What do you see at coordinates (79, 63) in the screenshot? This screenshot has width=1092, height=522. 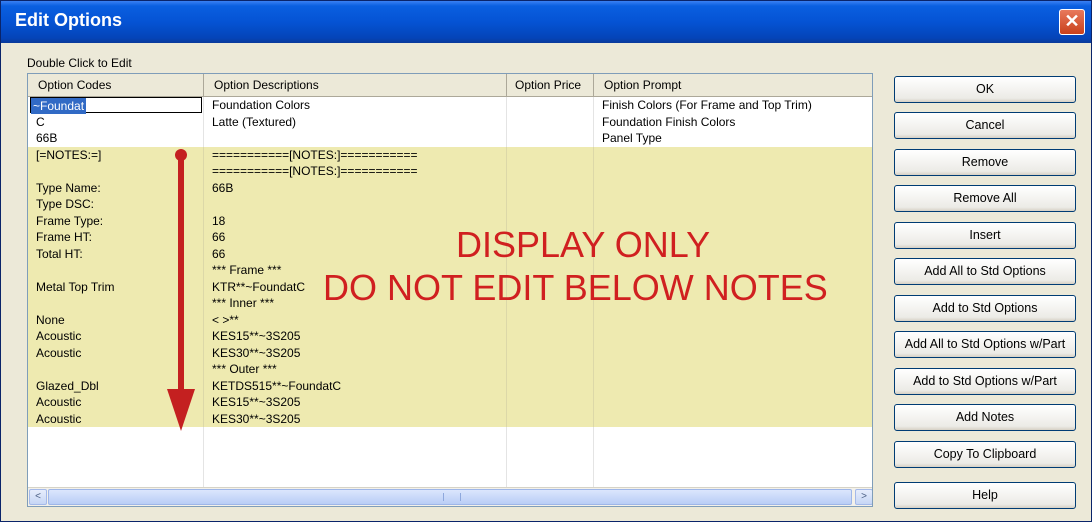 I see `double-click-hint: Double Click to Edit` at bounding box center [79, 63].